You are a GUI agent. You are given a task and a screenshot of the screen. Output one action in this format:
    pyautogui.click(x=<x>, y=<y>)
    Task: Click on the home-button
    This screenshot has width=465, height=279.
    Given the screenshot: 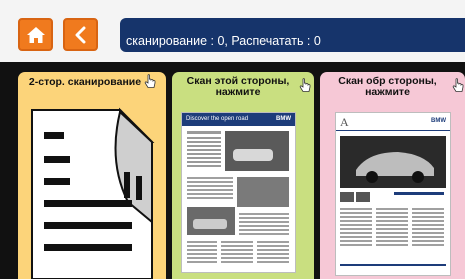 What is the action you would take?
    pyautogui.click(x=35, y=34)
    